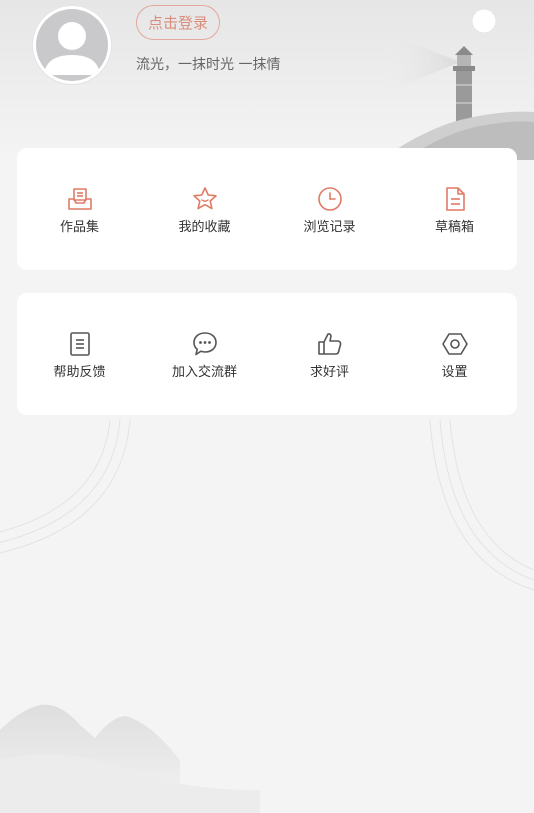 The width and height of the screenshot is (534, 813). I want to click on rate-app-label: 求好评, so click(329, 372).